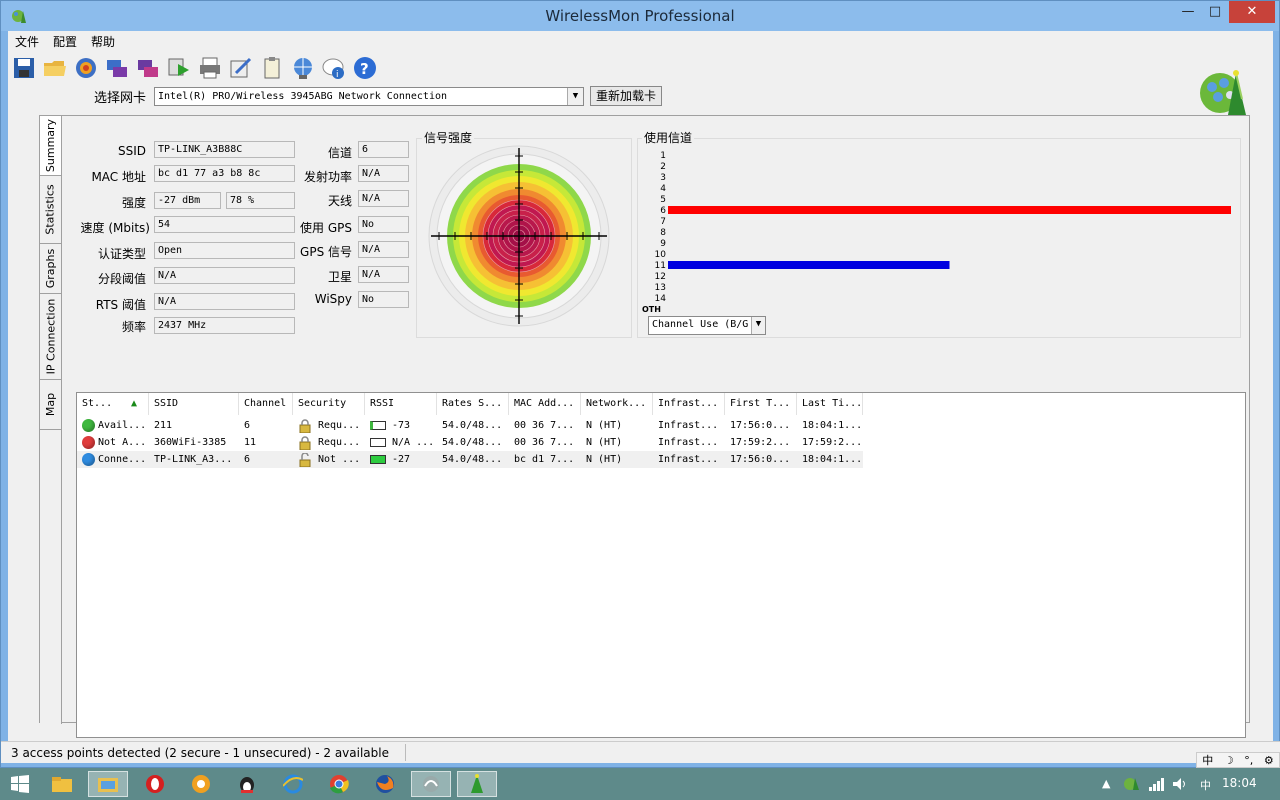 This screenshot has height=800, width=1280. Describe the element at coordinates (401, 459) in the screenshot. I see `cell-rssi: -27` at that location.